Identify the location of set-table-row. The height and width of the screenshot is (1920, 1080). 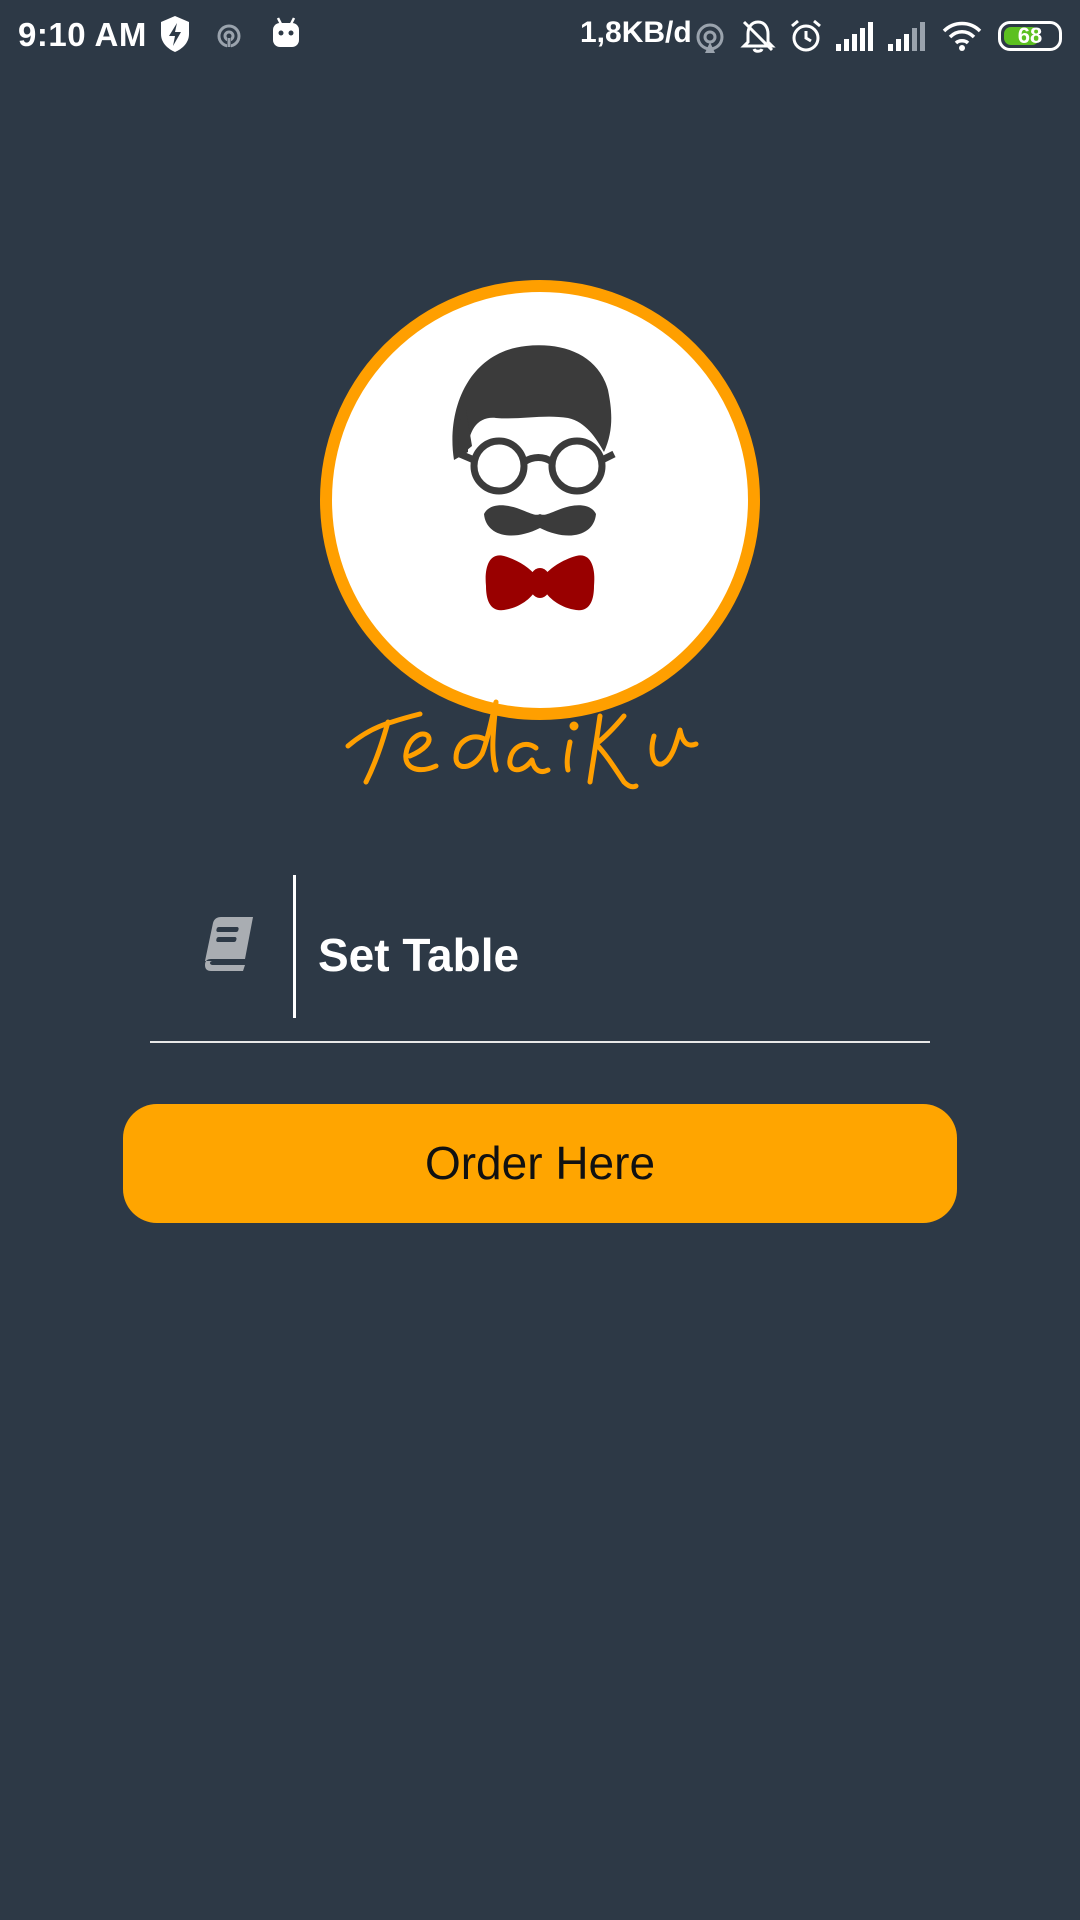
(540, 959).